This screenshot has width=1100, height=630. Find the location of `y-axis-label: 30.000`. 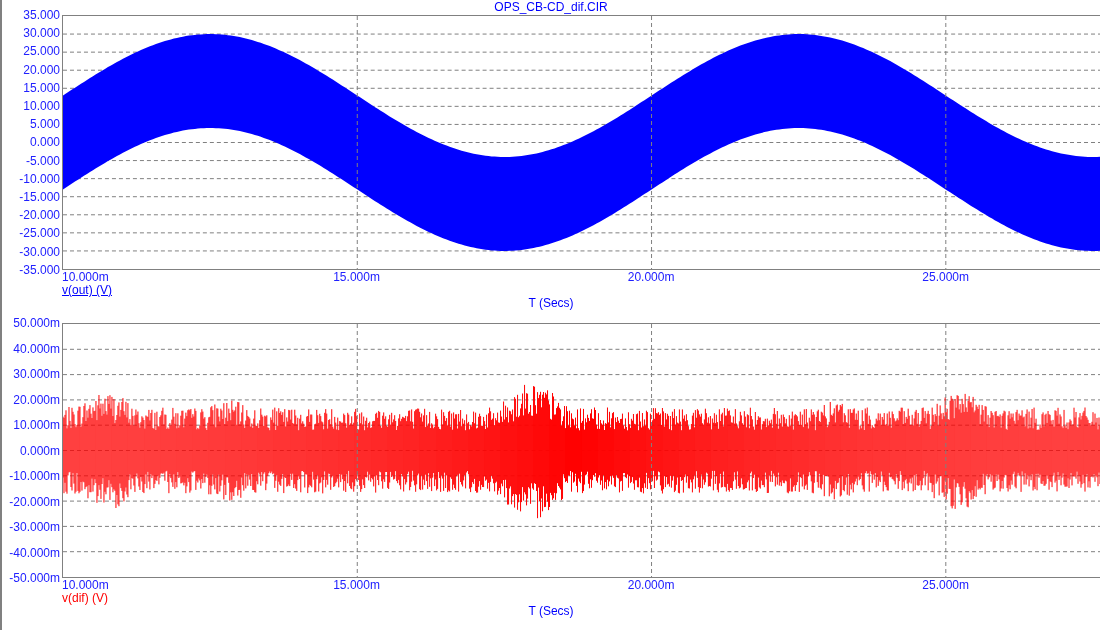

y-axis-label: 30.000 is located at coordinates (41, 33).